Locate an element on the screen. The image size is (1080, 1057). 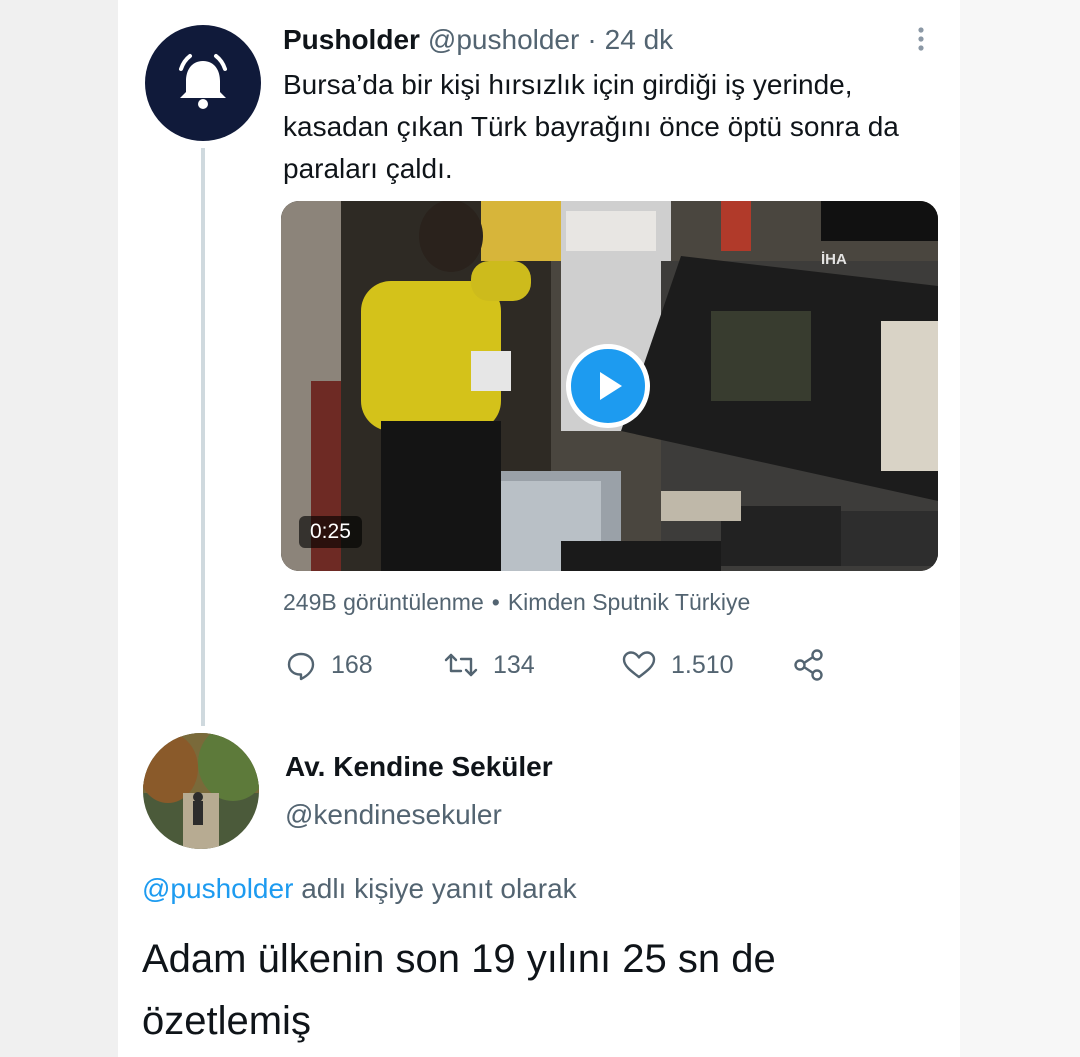
play-icon is located at coordinates (611, 386).